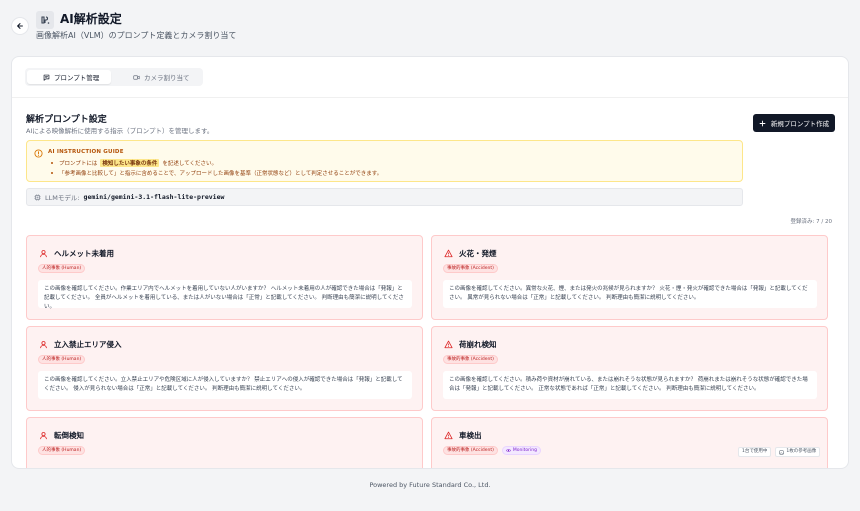  What do you see at coordinates (78, 164) in the screenshot?
I see `guide-text: プロンプトには` at bounding box center [78, 164].